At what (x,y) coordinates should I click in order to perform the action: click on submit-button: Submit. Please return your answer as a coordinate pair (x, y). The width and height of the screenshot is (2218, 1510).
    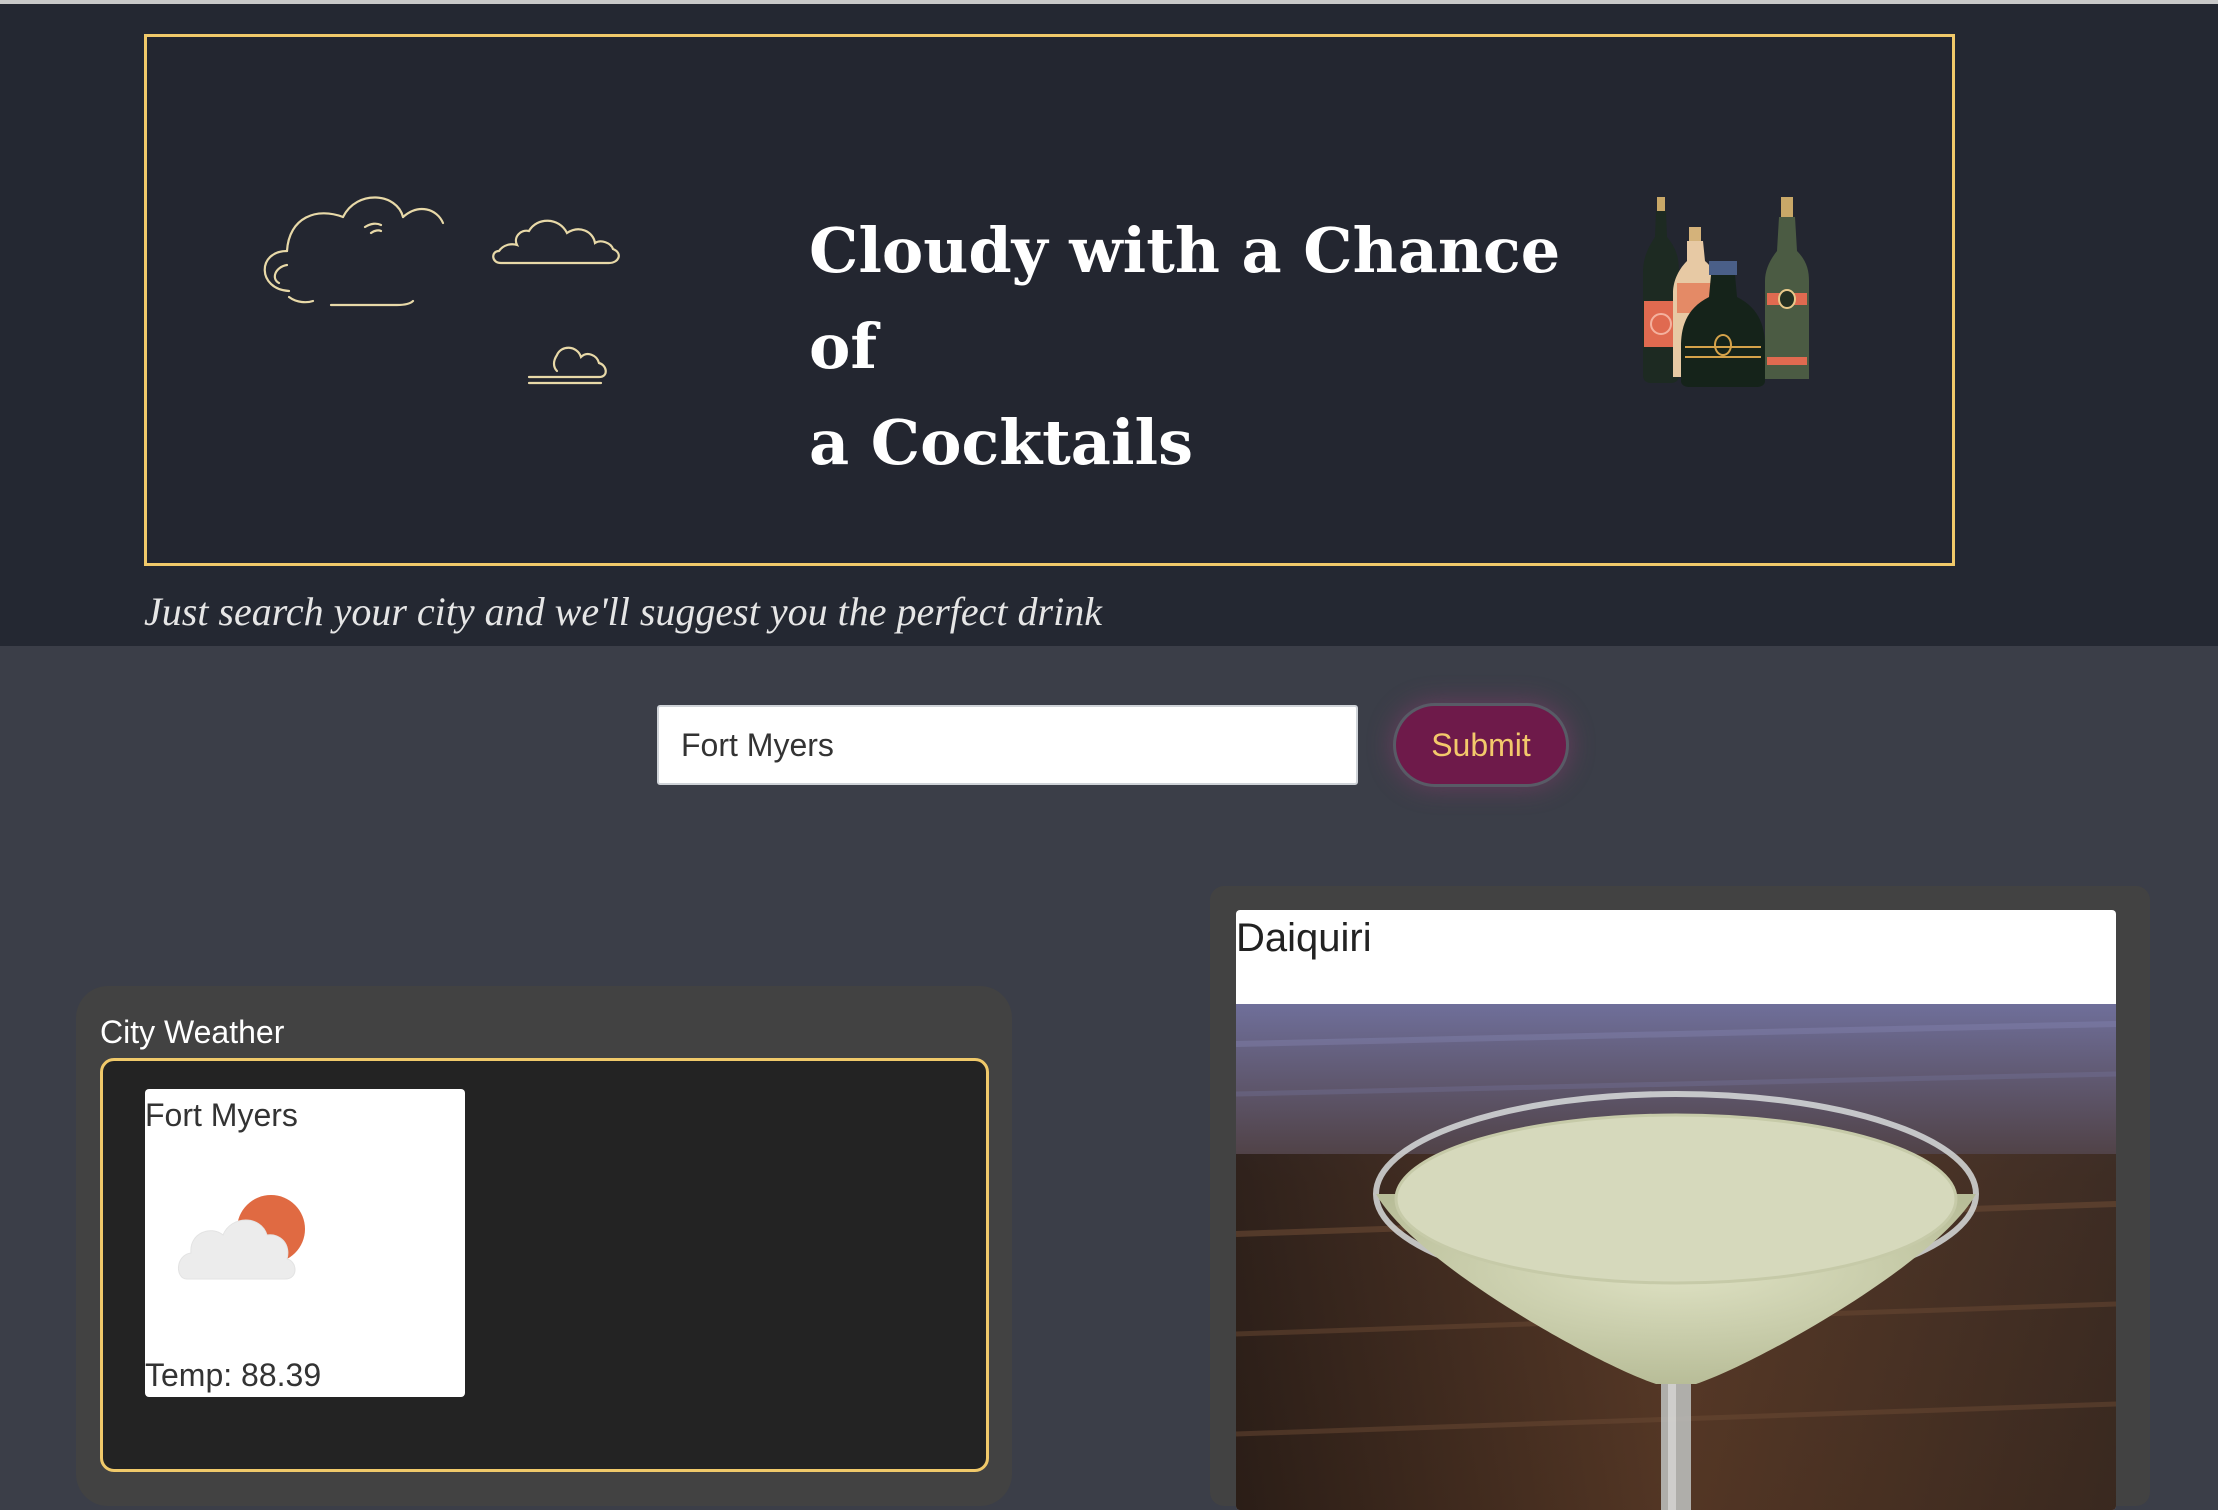
    Looking at the image, I should click on (1481, 745).